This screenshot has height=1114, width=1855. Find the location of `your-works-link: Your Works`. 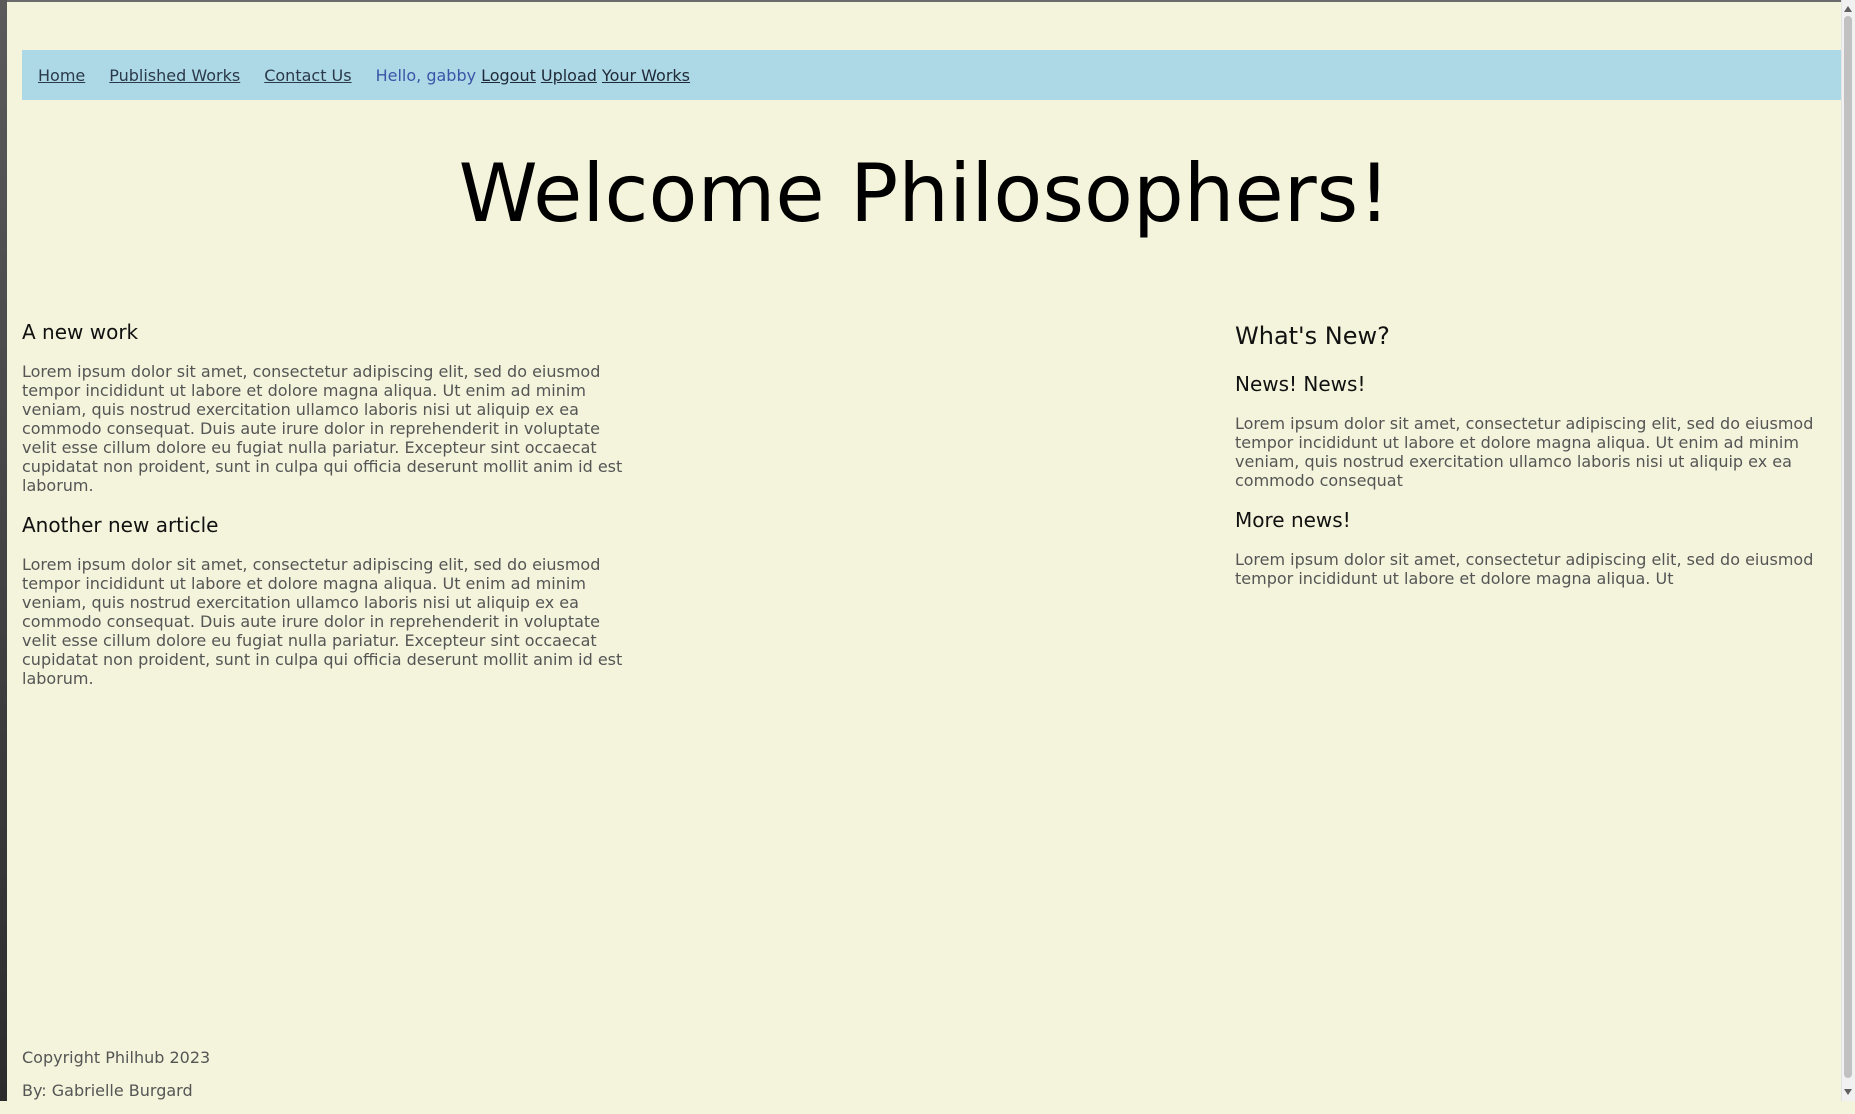

your-works-link: Your Works is located at coordinates (646, 75).